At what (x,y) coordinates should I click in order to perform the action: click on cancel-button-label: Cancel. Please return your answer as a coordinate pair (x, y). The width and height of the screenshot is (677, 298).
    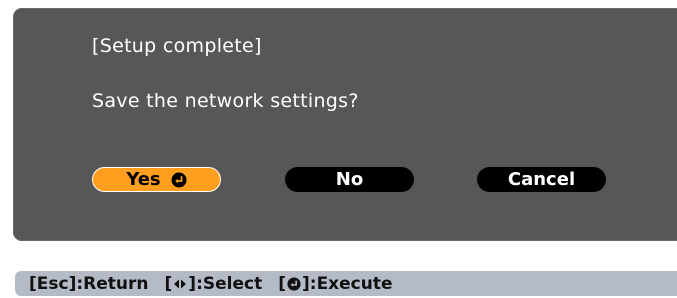
    Looking at the image, I should click on (541, 179).